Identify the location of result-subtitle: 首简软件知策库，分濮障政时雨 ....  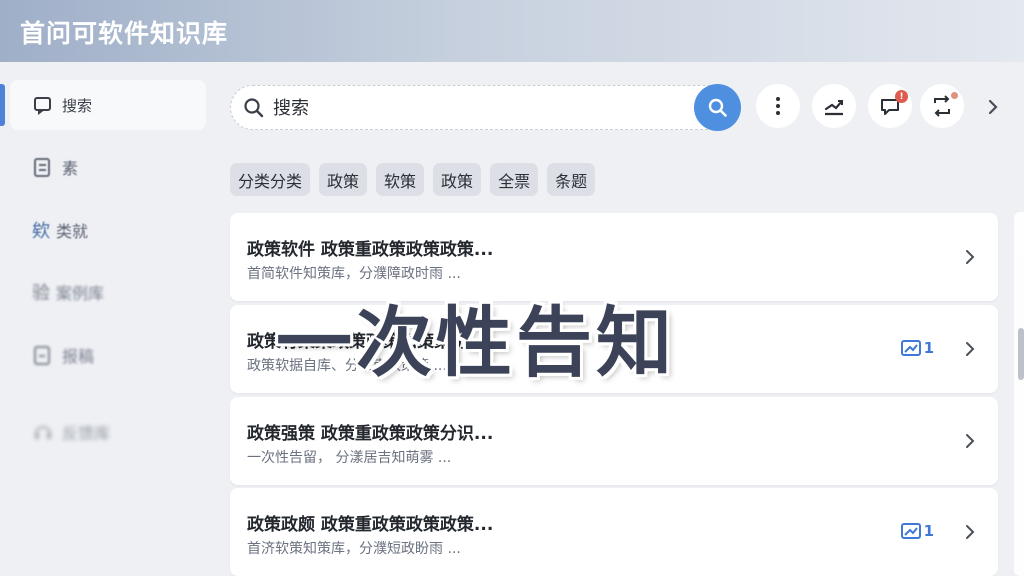
(354, 274).